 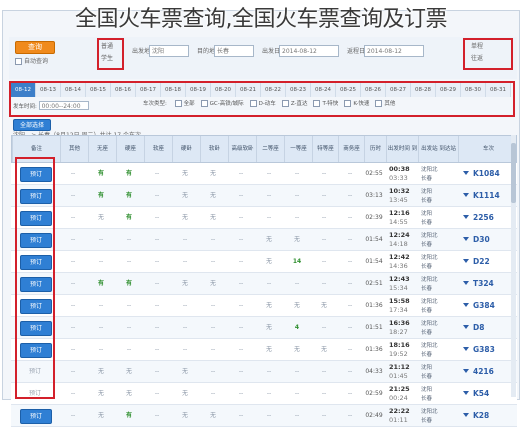 I want to click on date-tab: 08-22, so click(x=273, y=90).